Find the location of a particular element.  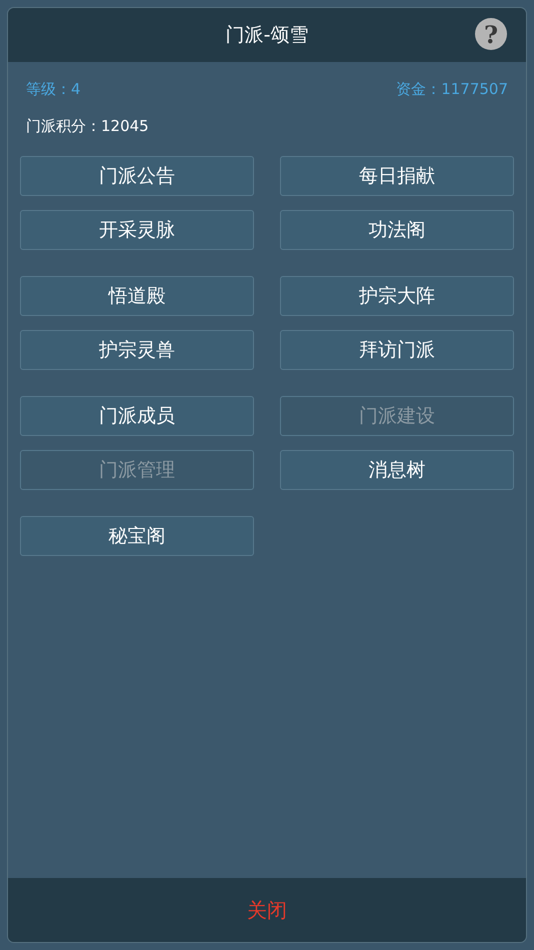

menu-button: 拜访门派 is located at coordinates (397, 350).